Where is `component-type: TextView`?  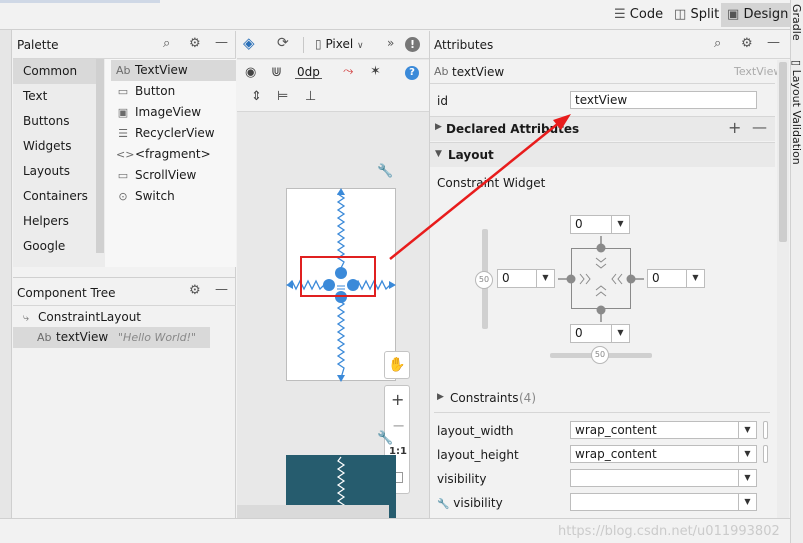 component-type: TextView is located at coordinates (758, 71).